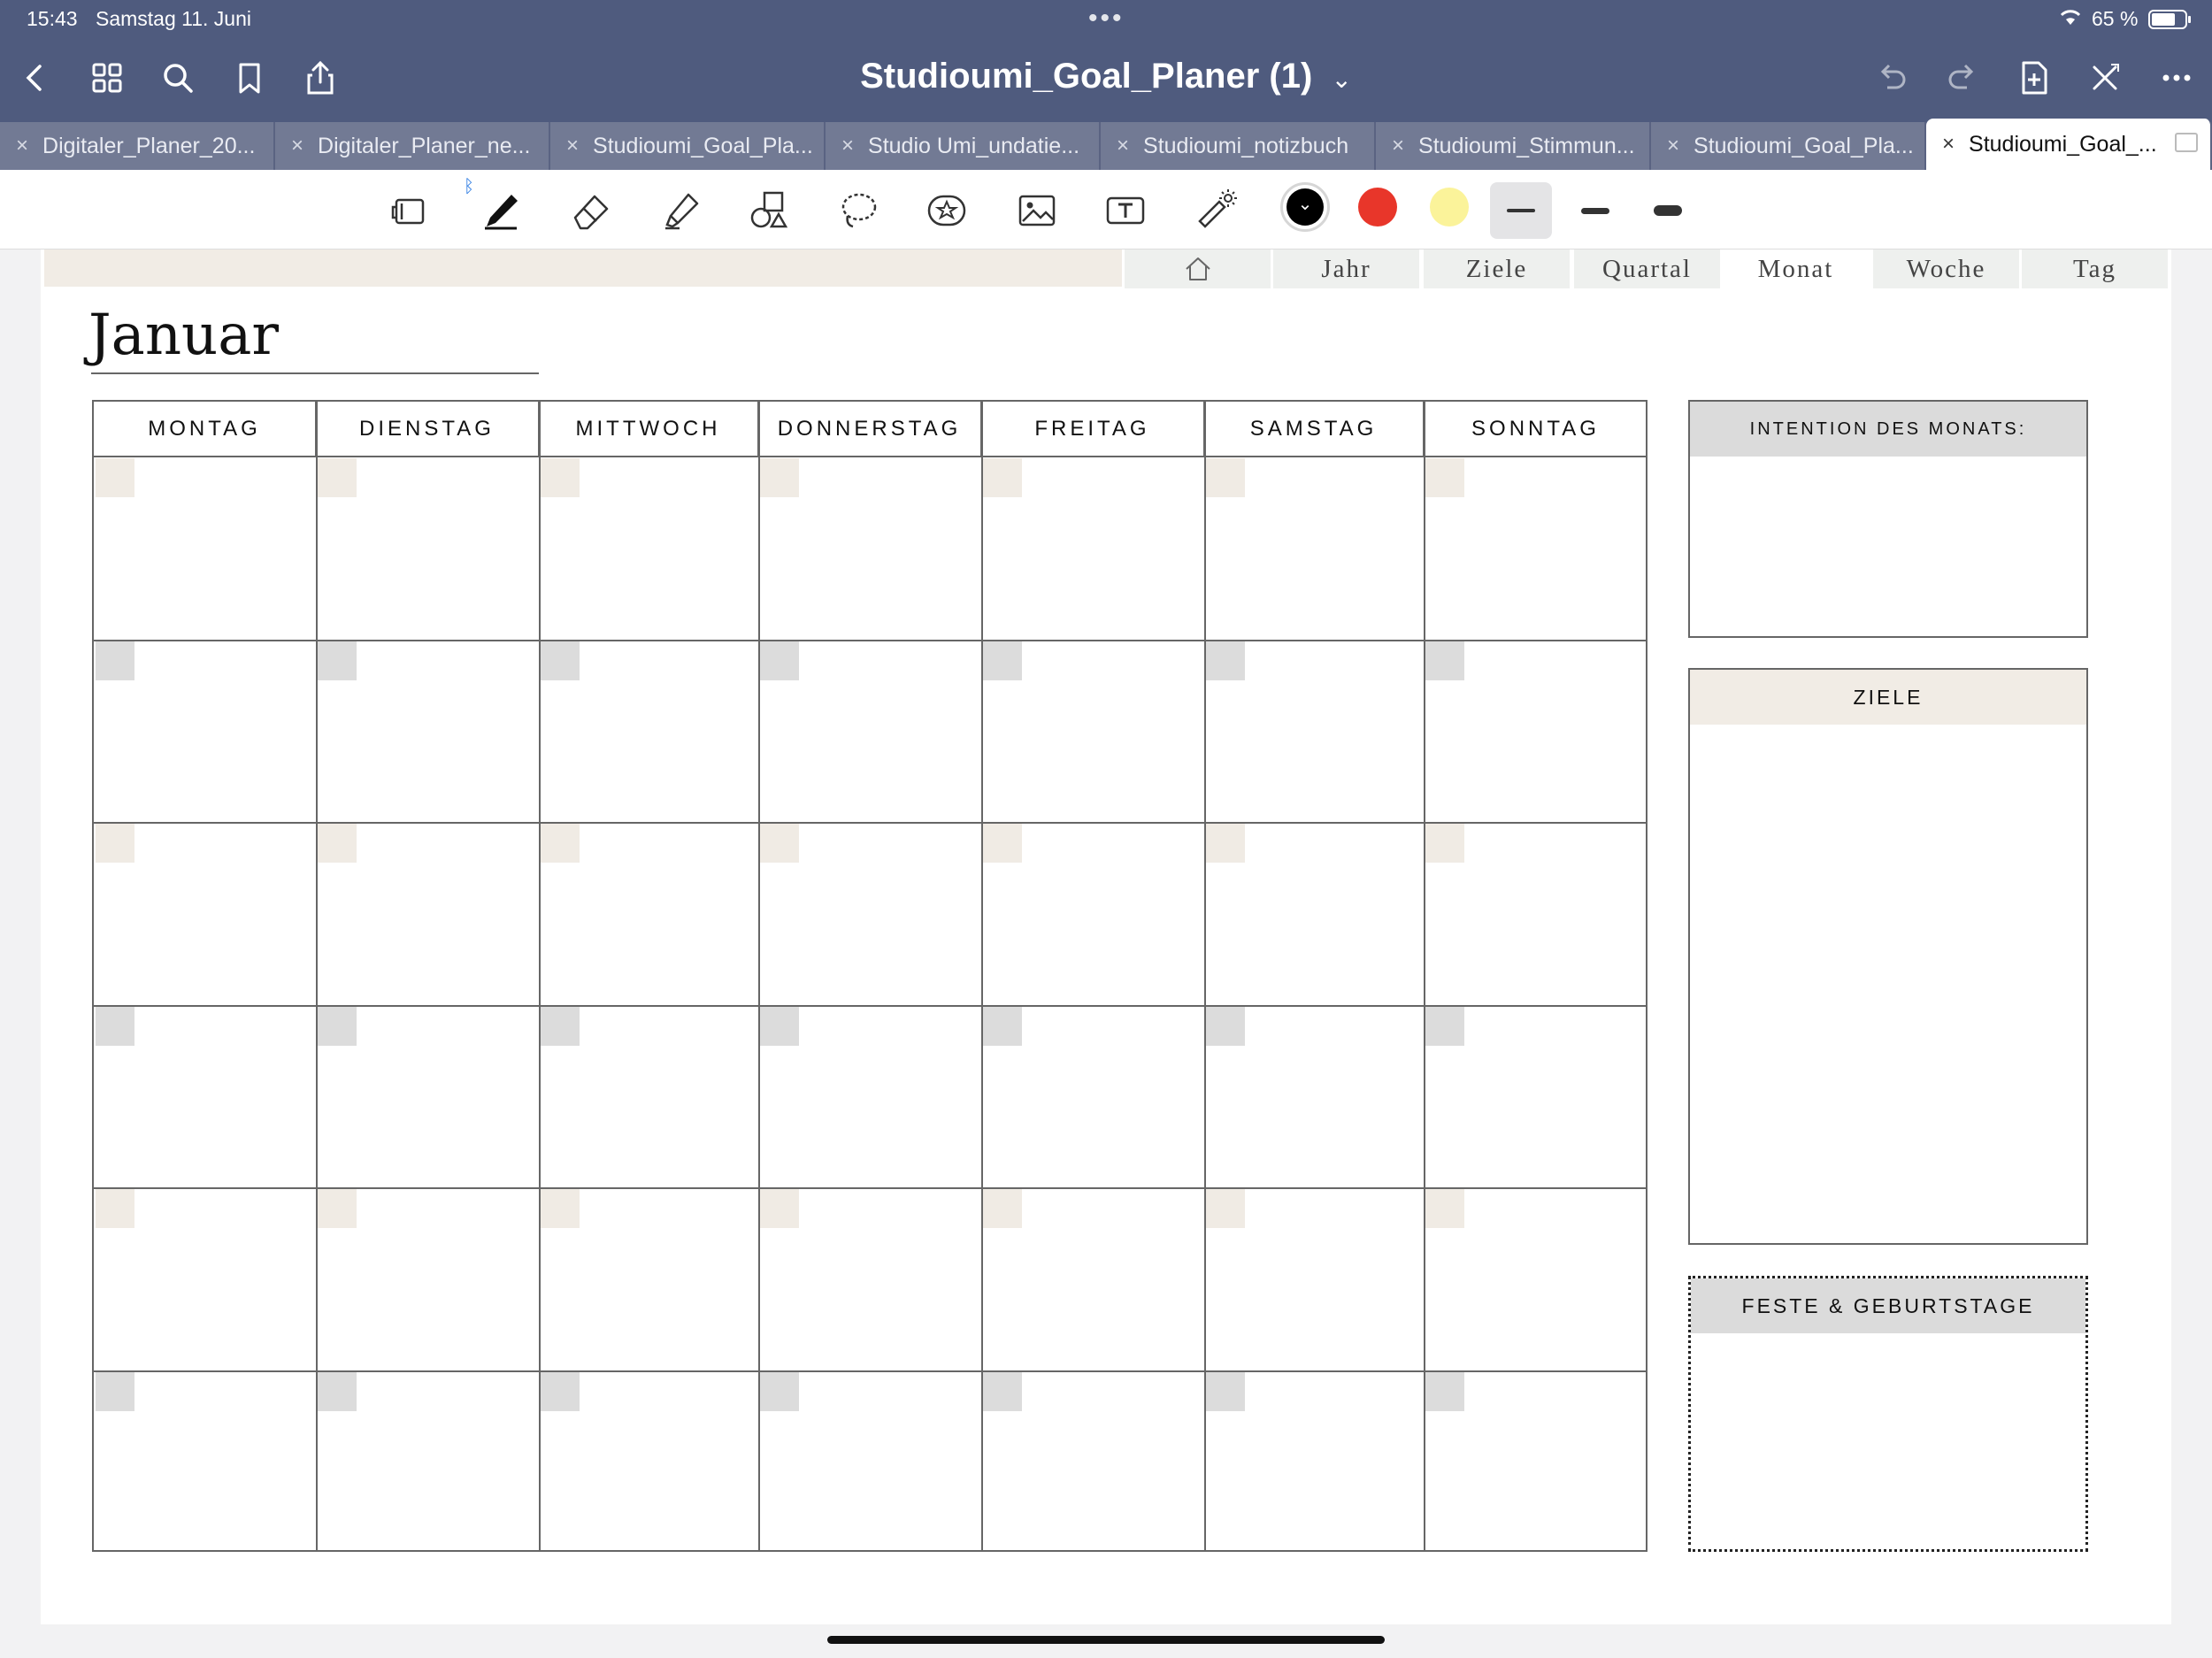  Describe the element at coordinates (583, 268) in the screenshot. I see `page-header-strip` at that location.